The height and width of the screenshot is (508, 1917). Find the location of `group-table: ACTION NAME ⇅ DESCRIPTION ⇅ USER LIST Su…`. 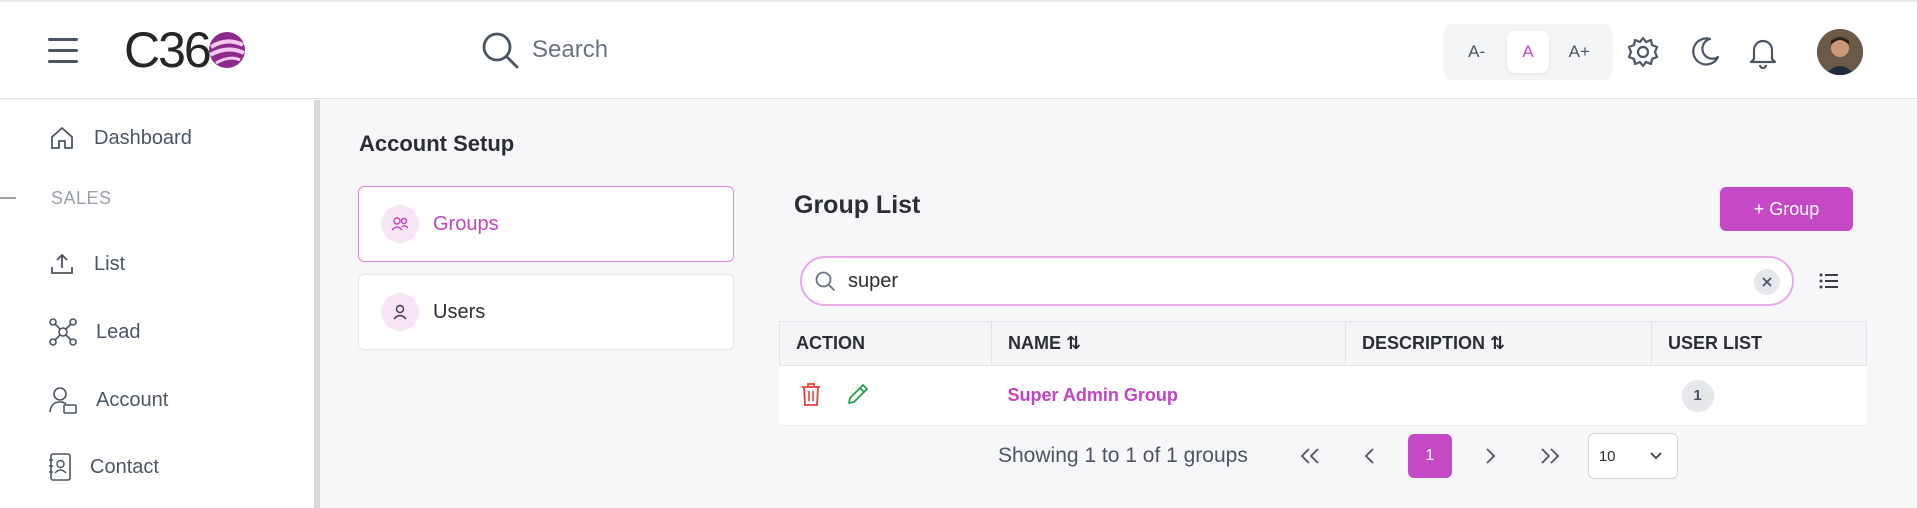

group-table: ACTION NAME ⇅ DESCRIPTION ⇅ USER LIST Su… is located at coordinates (1323, 373).